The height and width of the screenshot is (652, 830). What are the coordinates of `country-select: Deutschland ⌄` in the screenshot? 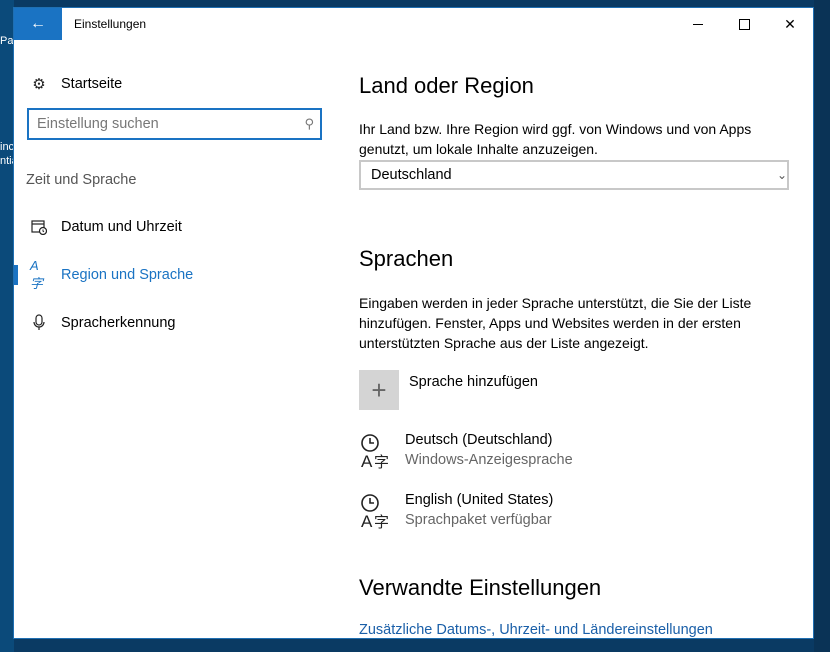 It's located at (574, 175).